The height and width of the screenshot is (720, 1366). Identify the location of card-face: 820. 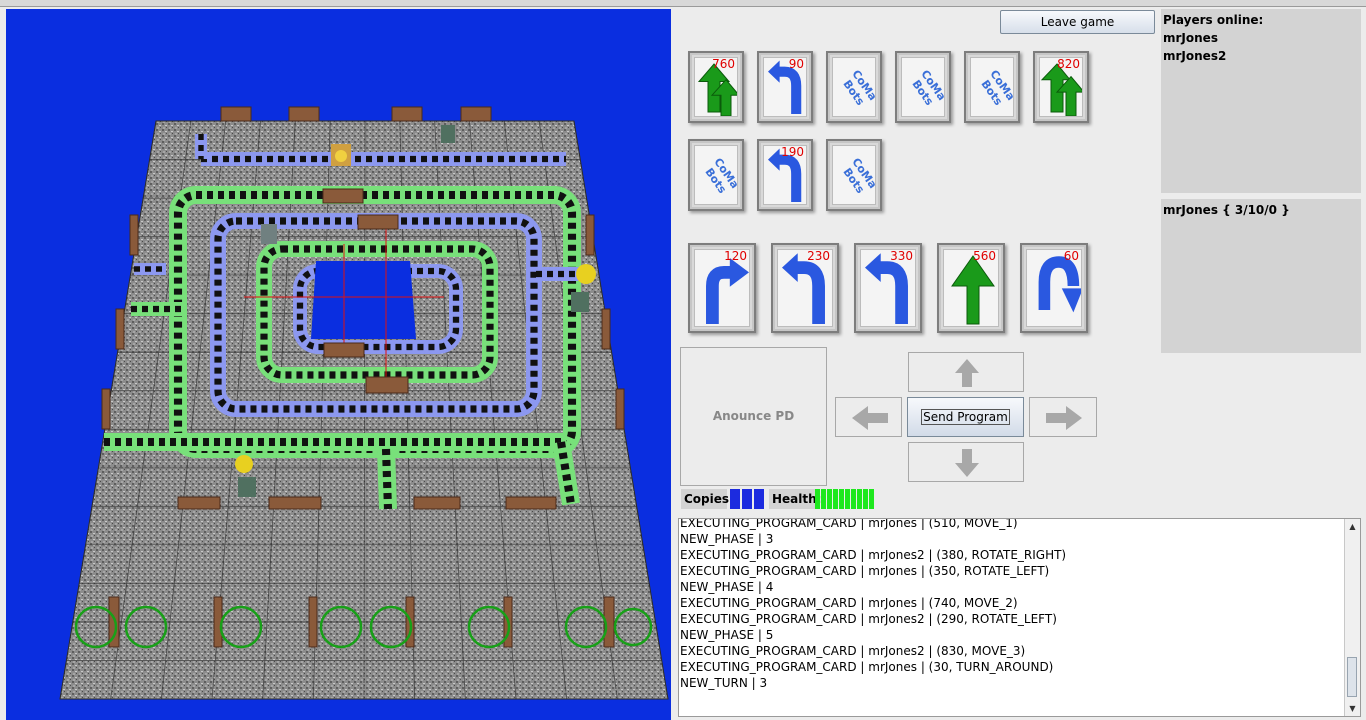
(1061, 87).